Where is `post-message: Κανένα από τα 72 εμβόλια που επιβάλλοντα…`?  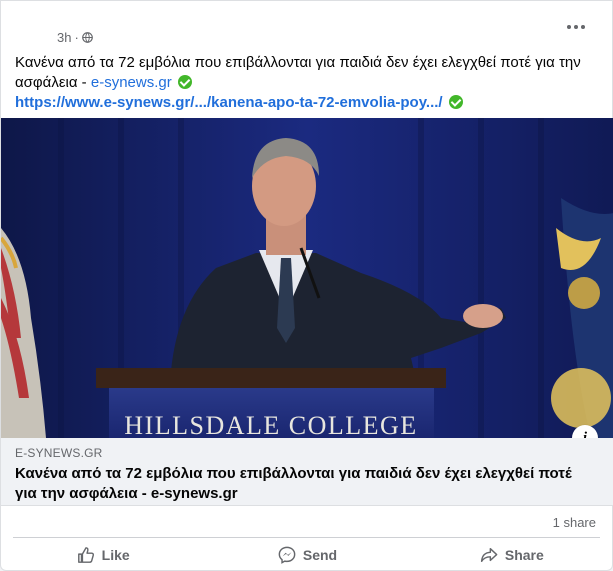
post-message: Κανένα από τα 72 εμβόλια που επιβάλλοντα… is located at coordinates (307, 83).